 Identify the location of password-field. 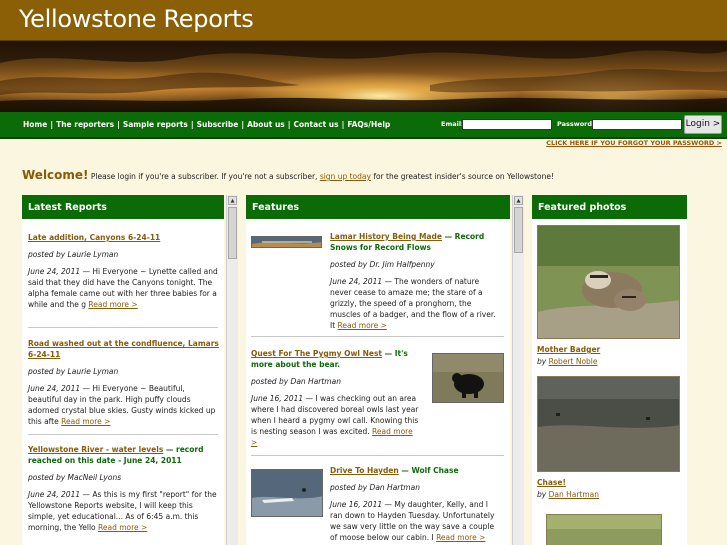
(637, 124).